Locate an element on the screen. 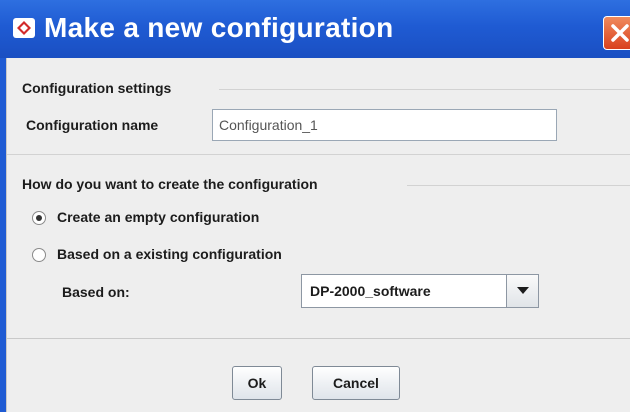 The width and height of the screenshot is (630, 412). button-area-divider is located at coordinates (318, 338).